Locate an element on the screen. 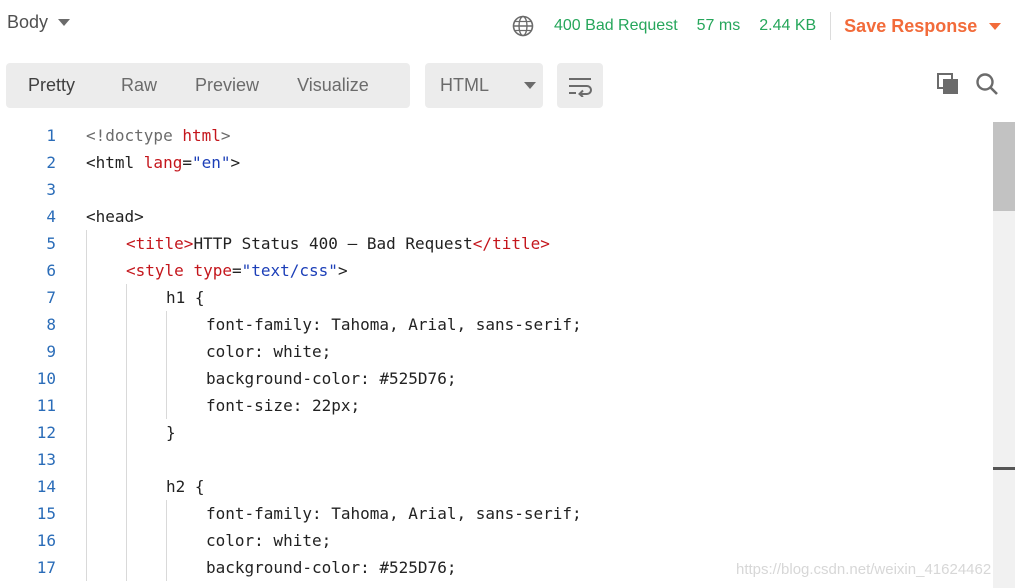  code-text: <html lang="en"> is located at coordinates (163, 162).